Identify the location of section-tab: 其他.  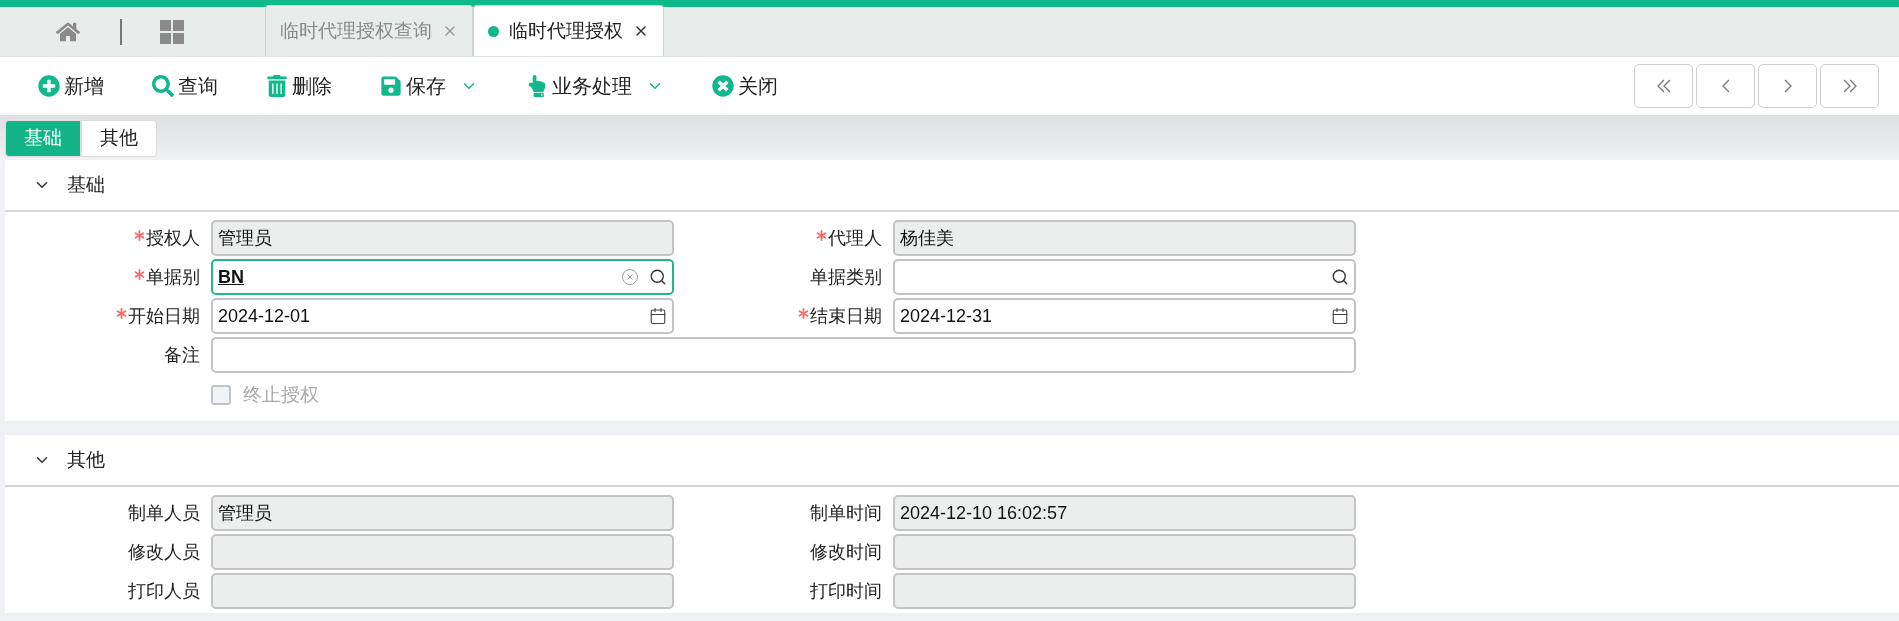
(119, 138).